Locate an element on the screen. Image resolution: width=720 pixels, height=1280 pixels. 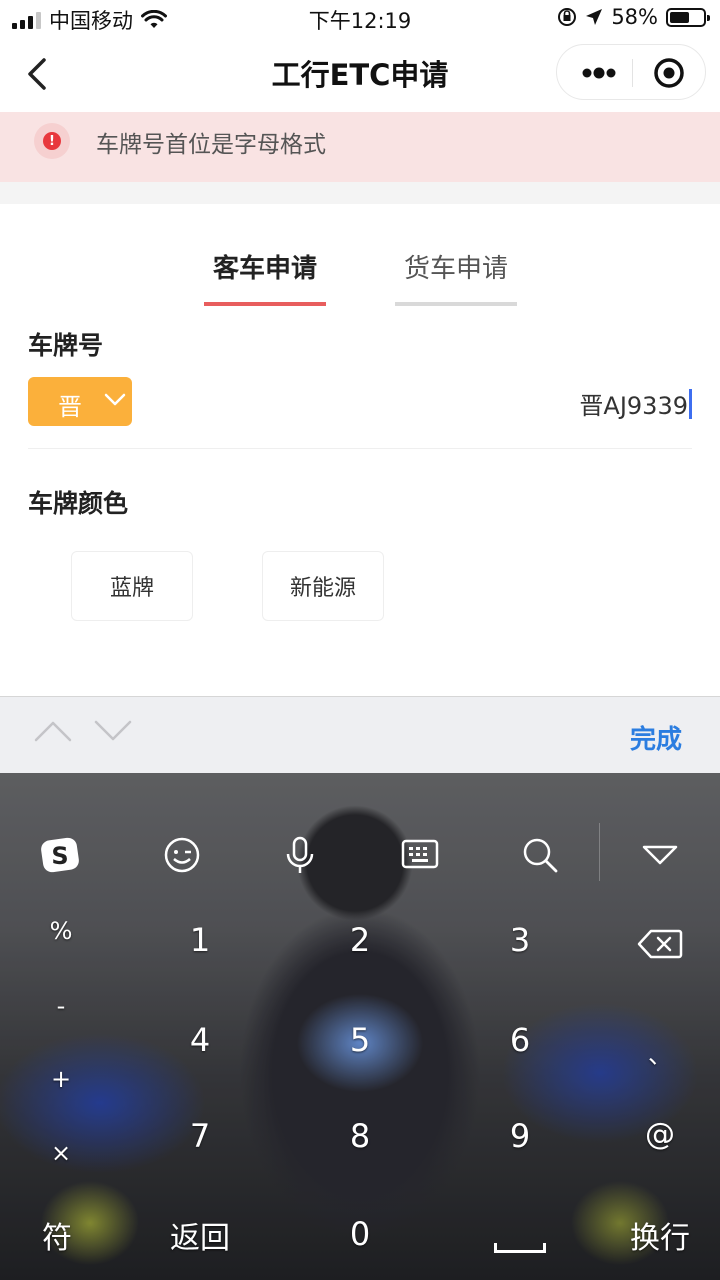
search-icon is located at coordinates (540, 855).